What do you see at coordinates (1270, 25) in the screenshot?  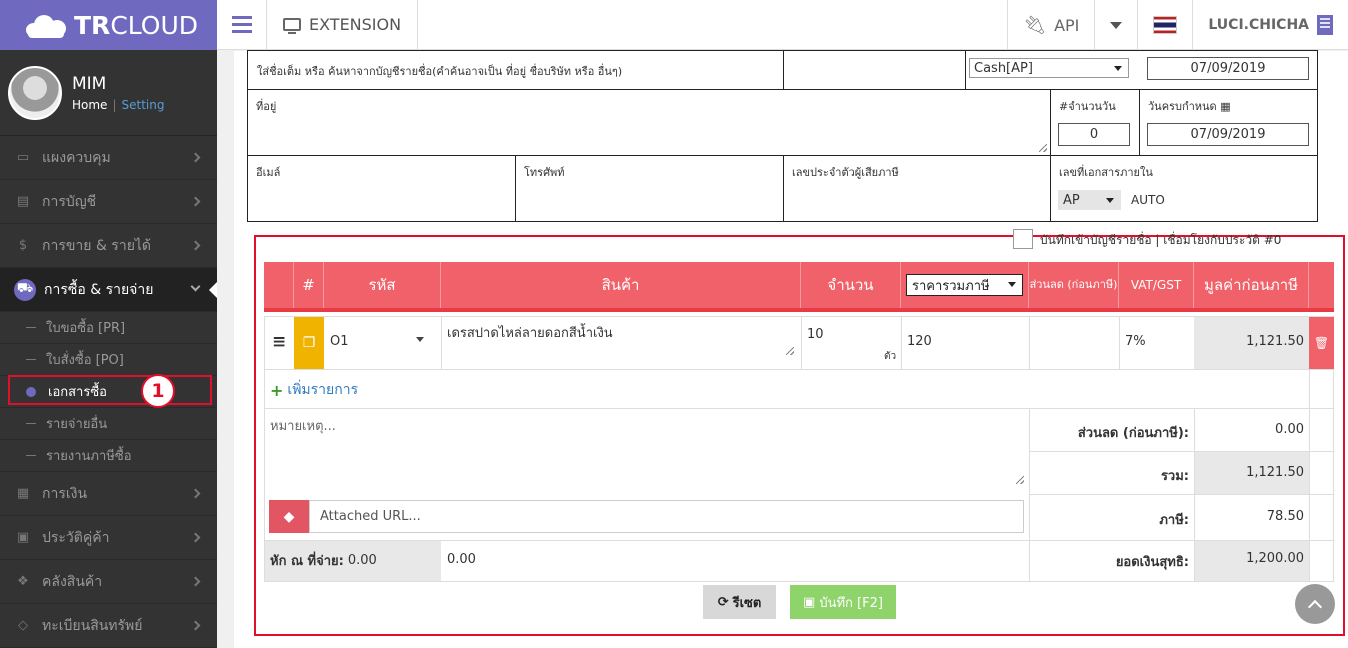 I see `user-menu: LUCI.CHICHA` at bounding box center [1270, 25].